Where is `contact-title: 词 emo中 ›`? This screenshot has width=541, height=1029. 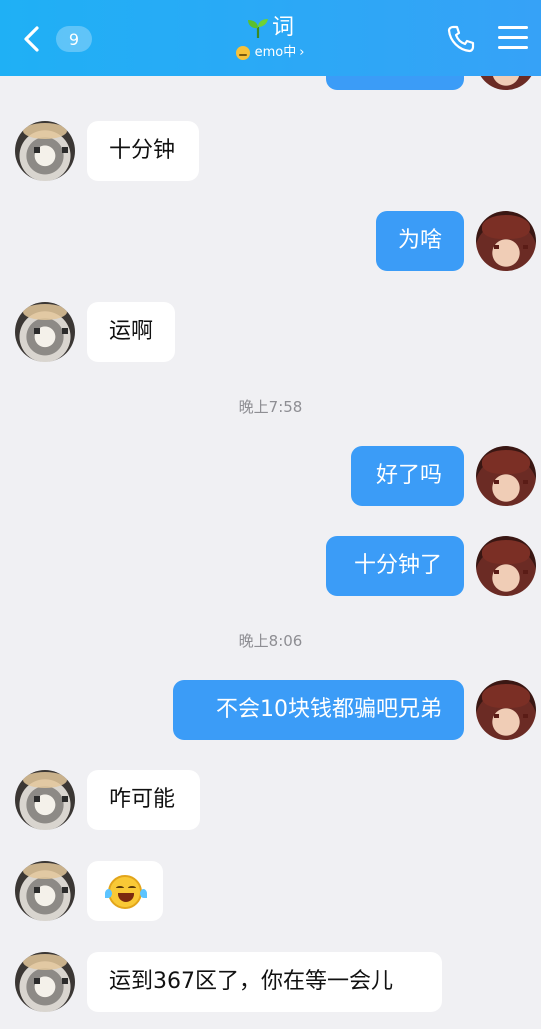
contact-title: 词 emo中 › is located at coordinates (270, 38).